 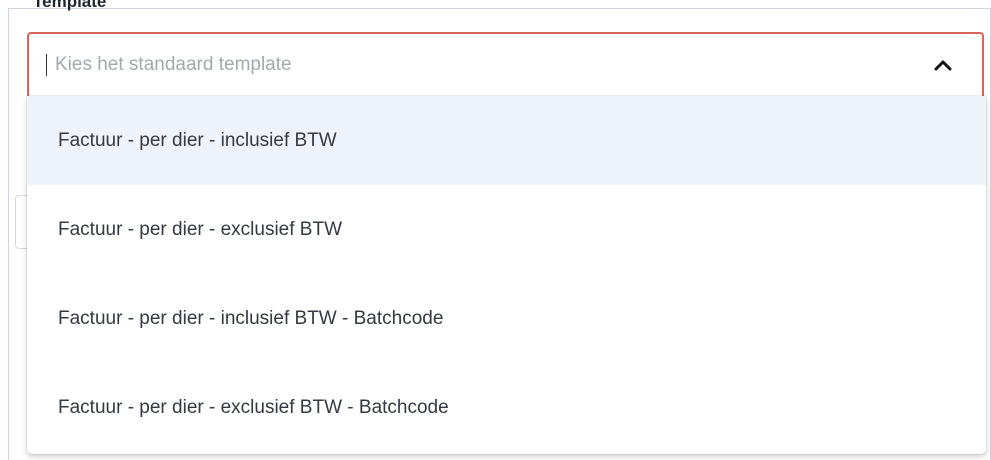 I want to click on template-select, so click(x=505, y=64).